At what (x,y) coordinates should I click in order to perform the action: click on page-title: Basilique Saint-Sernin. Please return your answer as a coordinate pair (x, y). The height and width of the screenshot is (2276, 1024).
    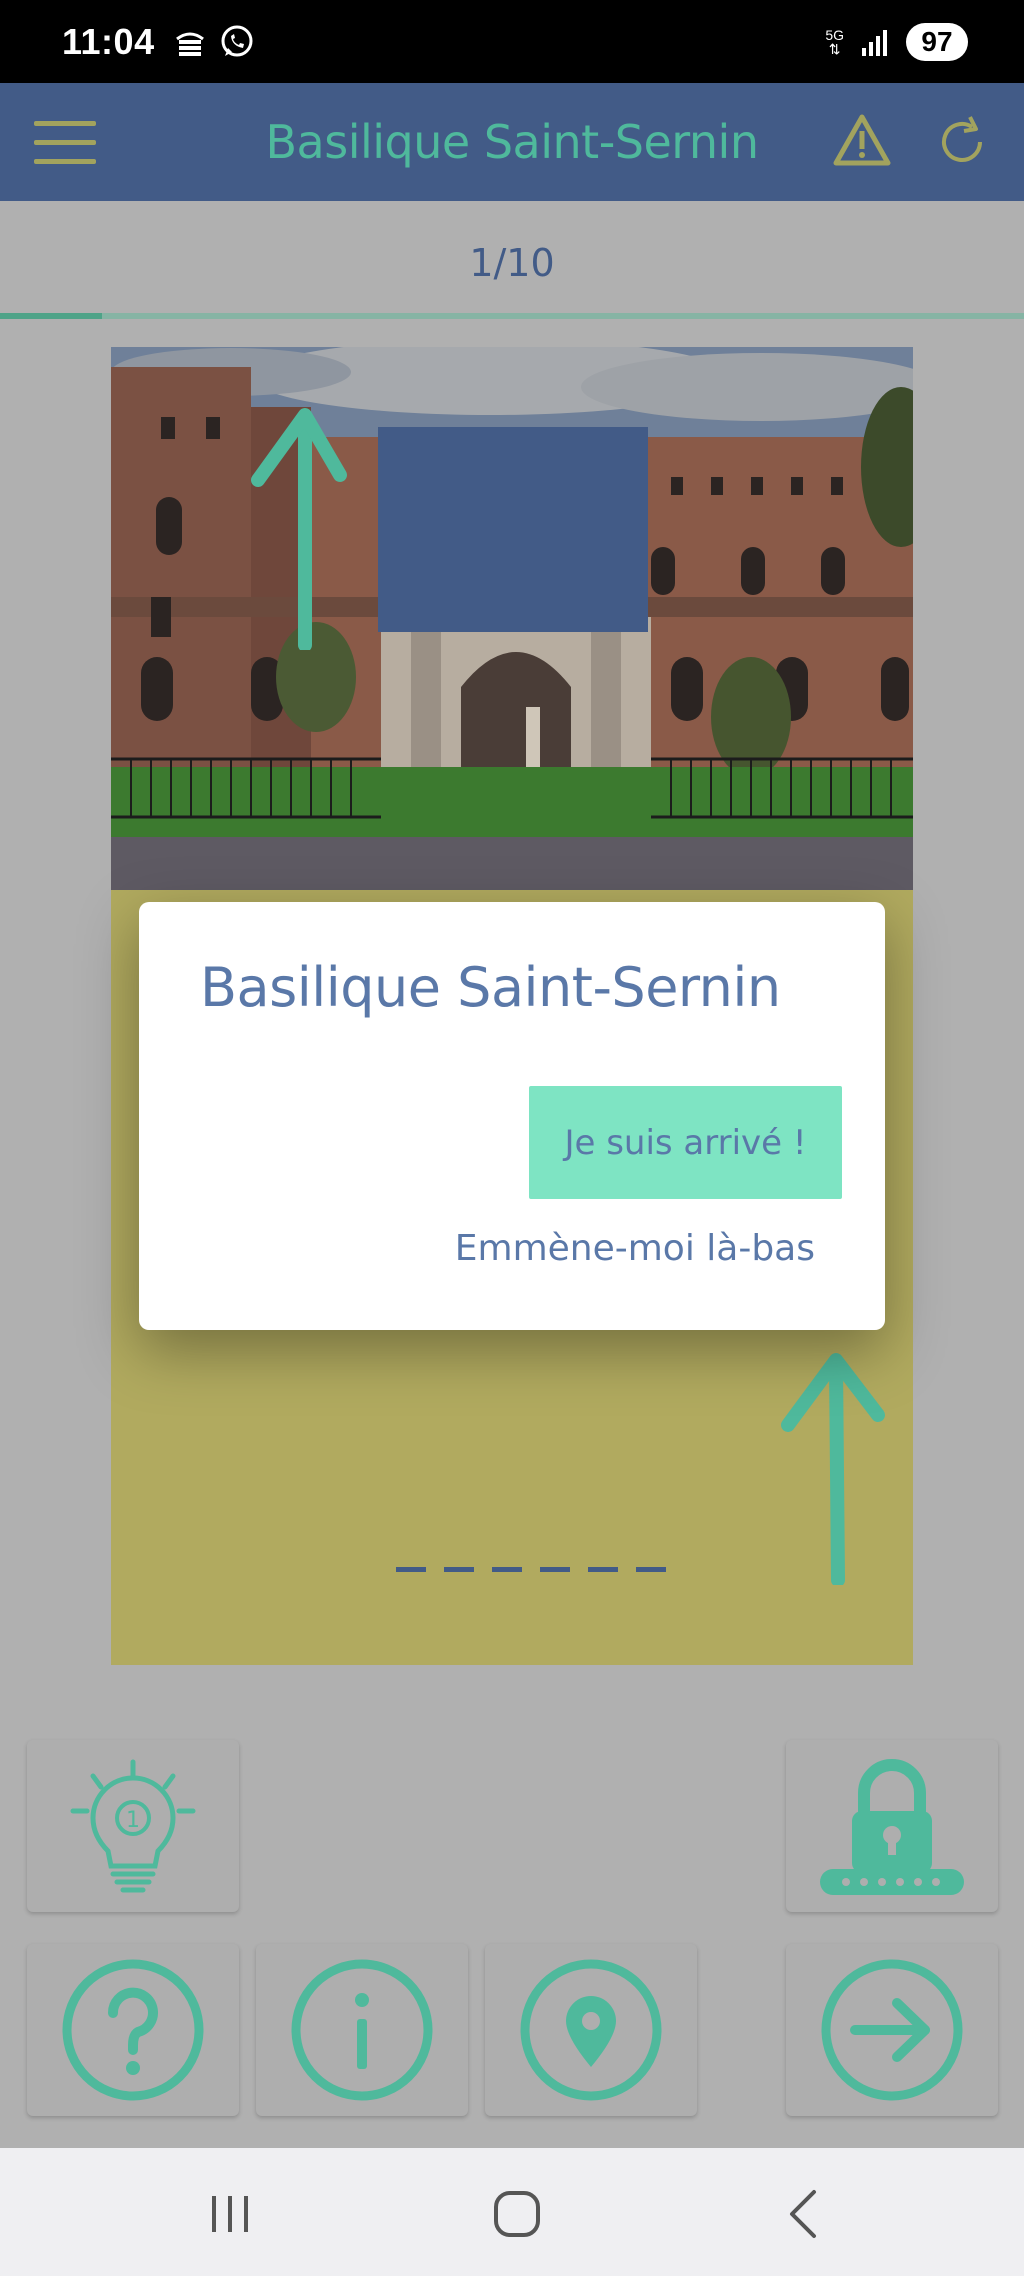
    Looking at the image, I should click on (512, 142).